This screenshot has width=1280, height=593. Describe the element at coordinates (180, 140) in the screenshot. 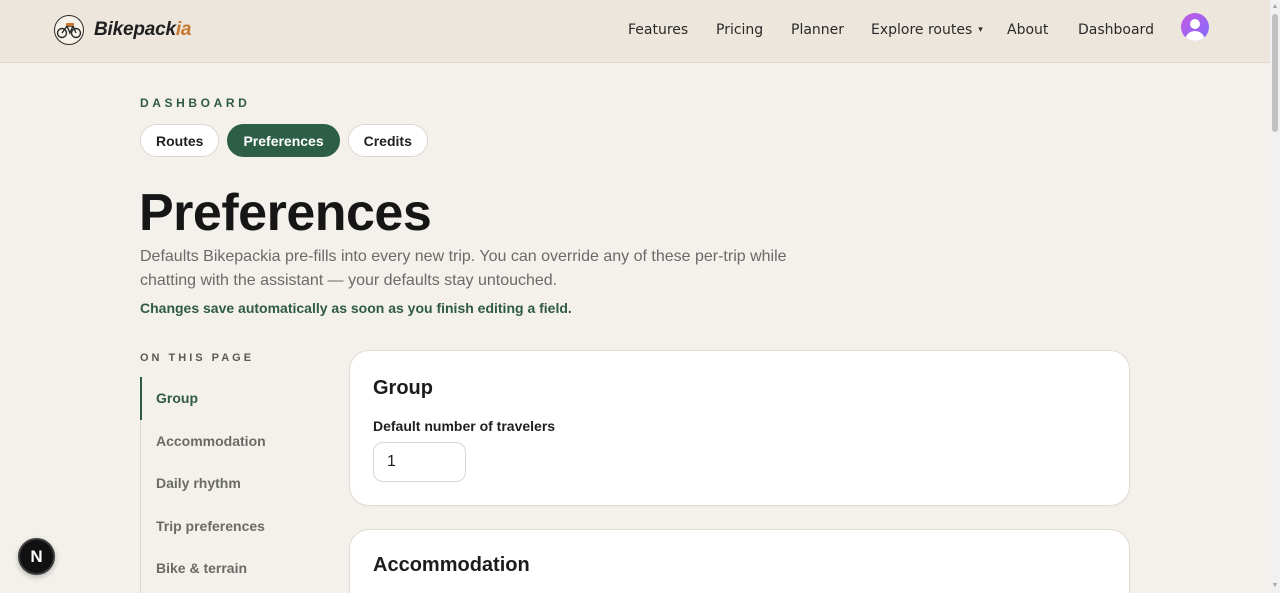

I see `tab-routes: Routes` at that location.